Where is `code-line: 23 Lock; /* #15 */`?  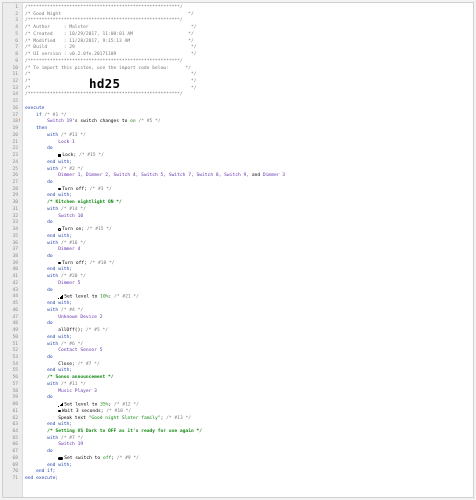
code-line: 23 Lock; /* #15 */ is located at coordinates (238, 156).